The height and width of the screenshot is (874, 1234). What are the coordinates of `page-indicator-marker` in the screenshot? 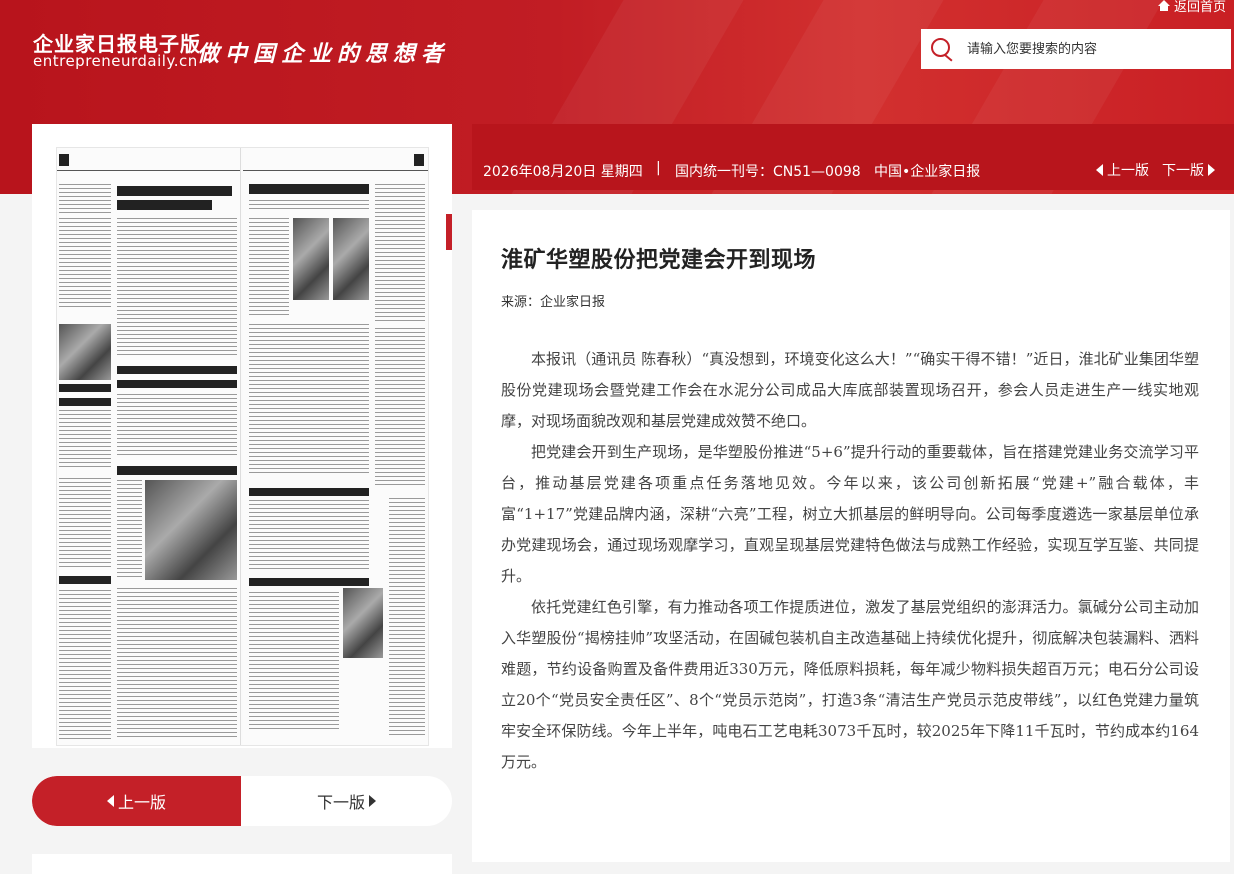 It's located at (449, 232).